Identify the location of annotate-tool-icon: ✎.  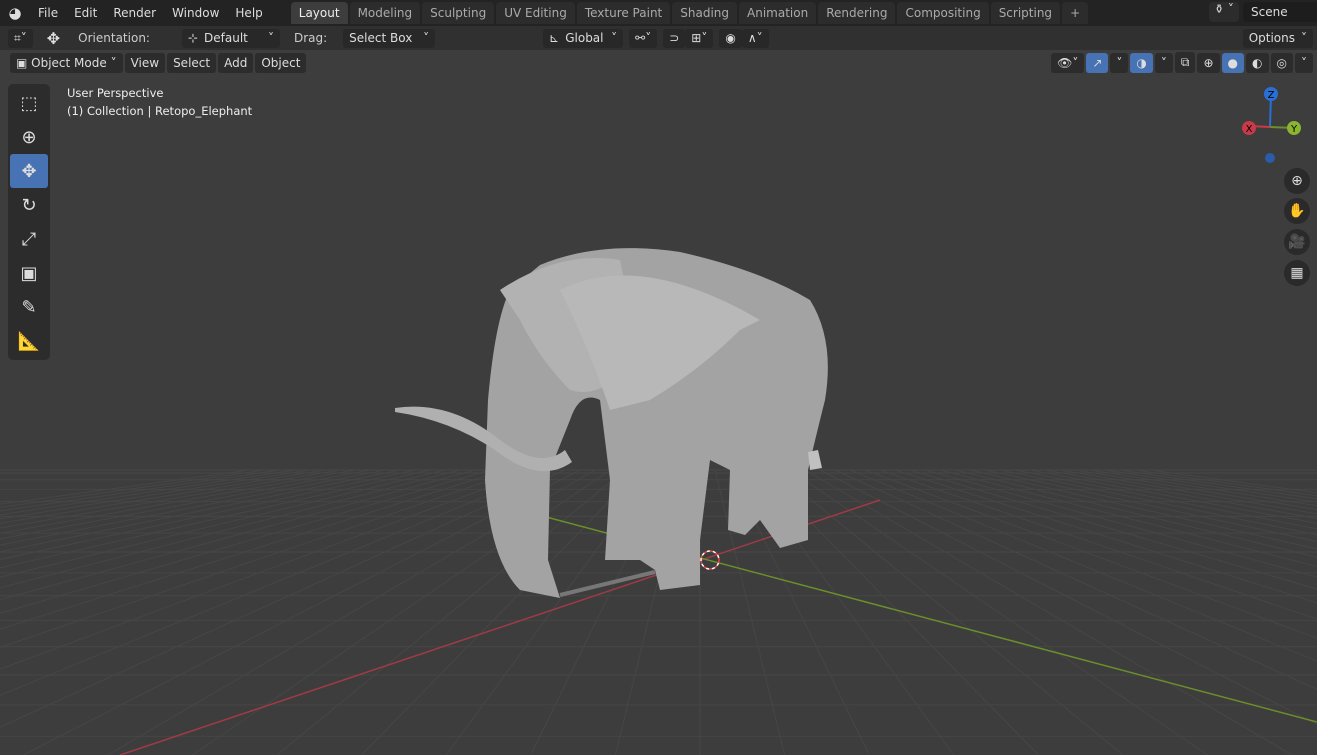
(29, 307).